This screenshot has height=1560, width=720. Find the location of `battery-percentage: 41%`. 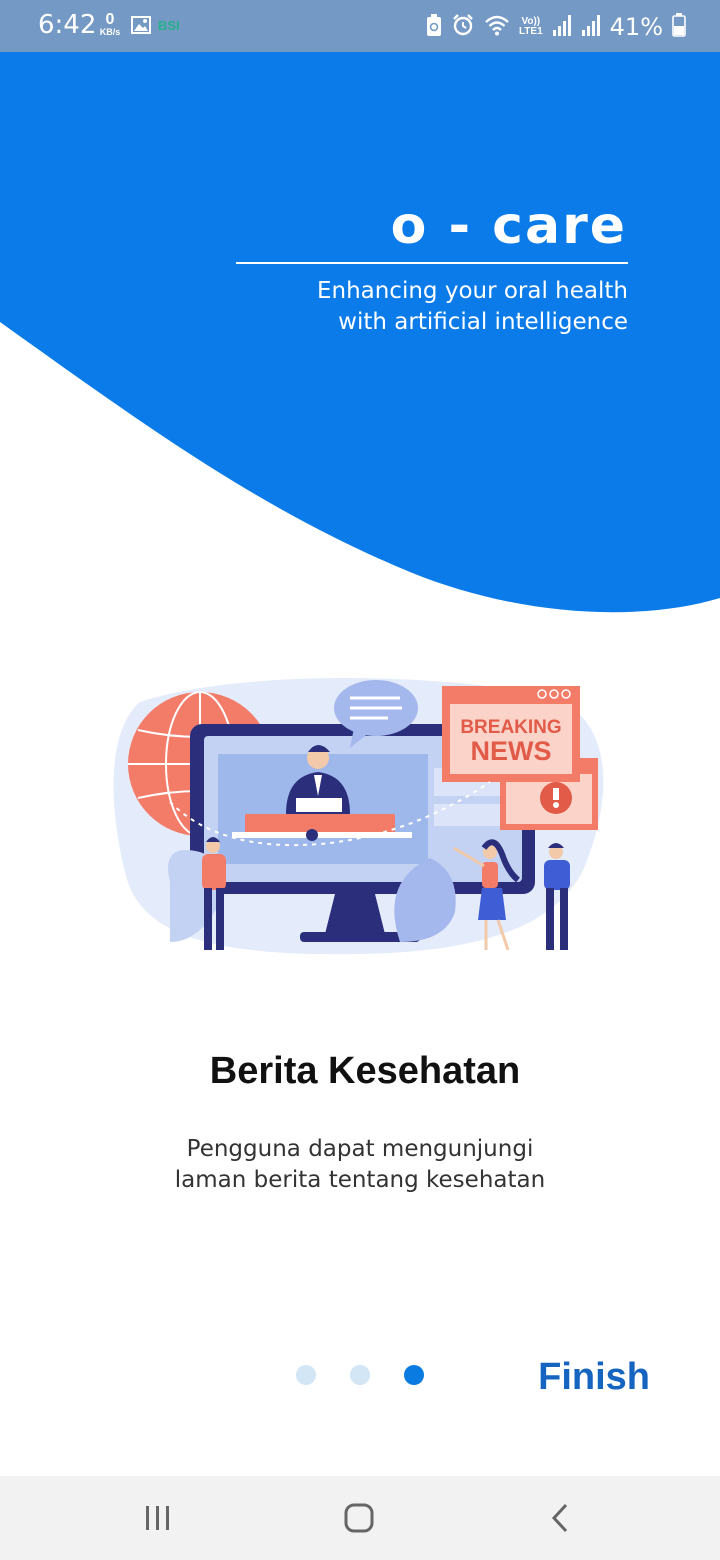

battery-percentage: 41% is located at coordinates (636, 27).